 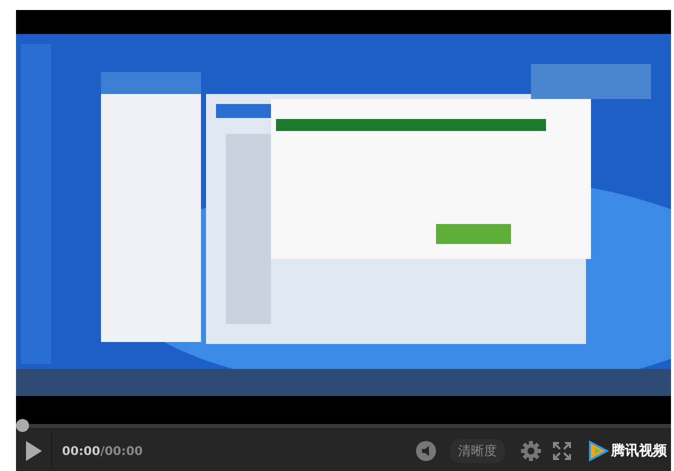 What do you see at coordinates (33, 451) in the screenshot?
I see `play-icon` at bounding box center [33, 451].